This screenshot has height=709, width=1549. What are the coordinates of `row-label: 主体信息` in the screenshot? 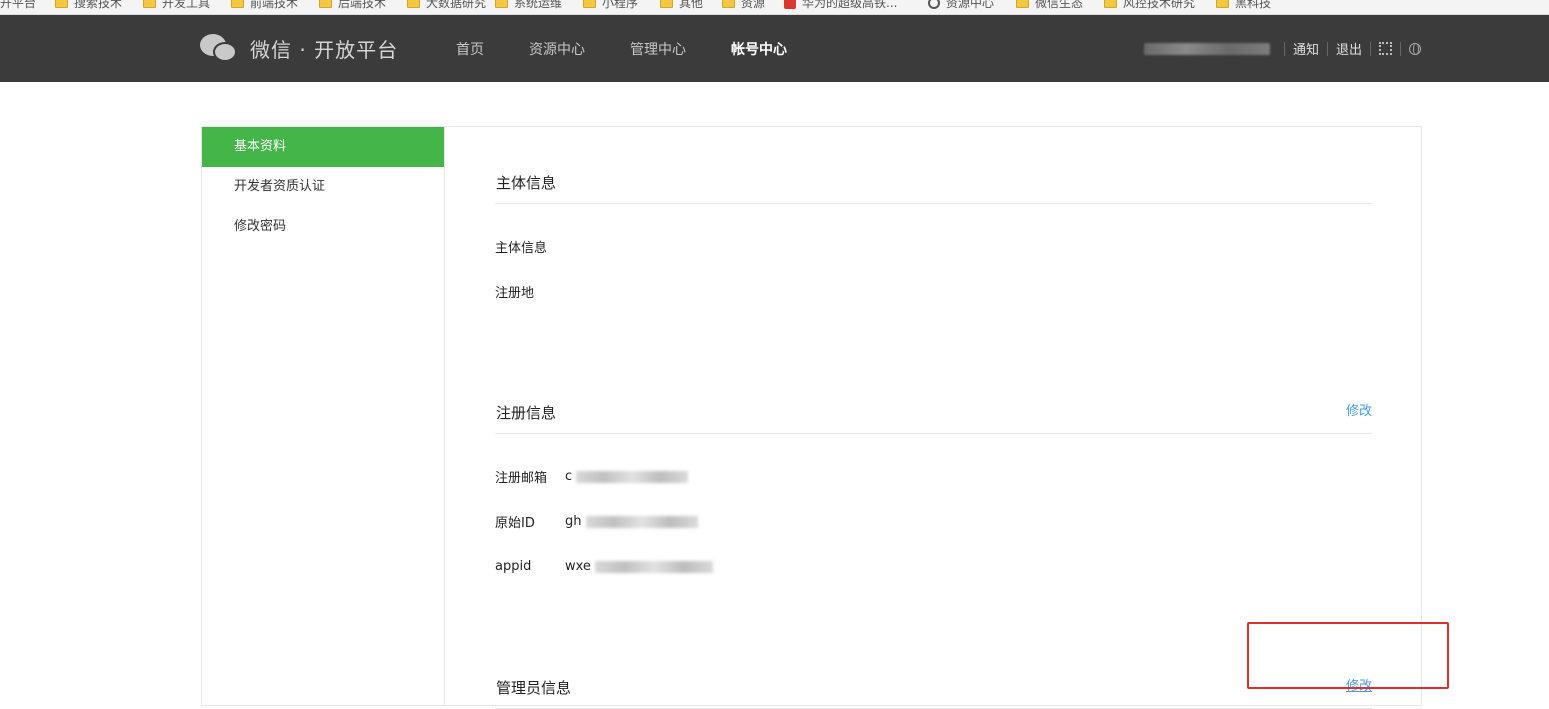 It's located at (521, 248).